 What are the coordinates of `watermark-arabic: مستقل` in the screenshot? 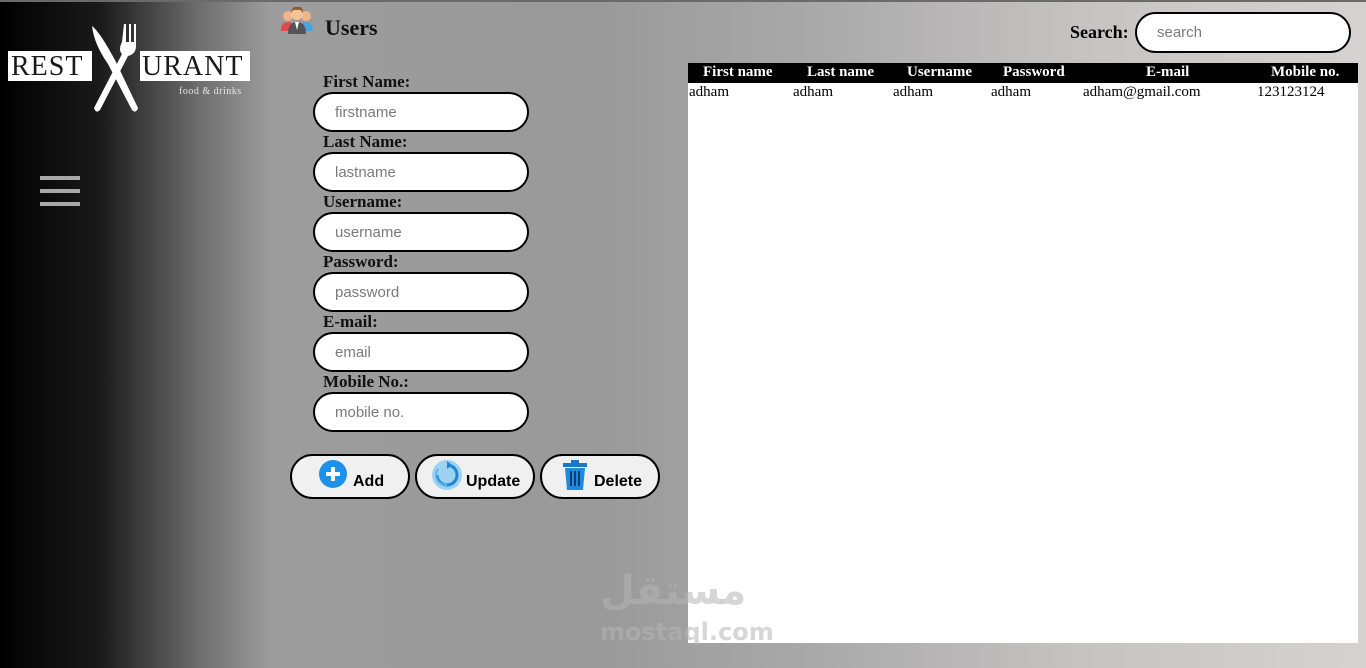 It's located at (673, 591).